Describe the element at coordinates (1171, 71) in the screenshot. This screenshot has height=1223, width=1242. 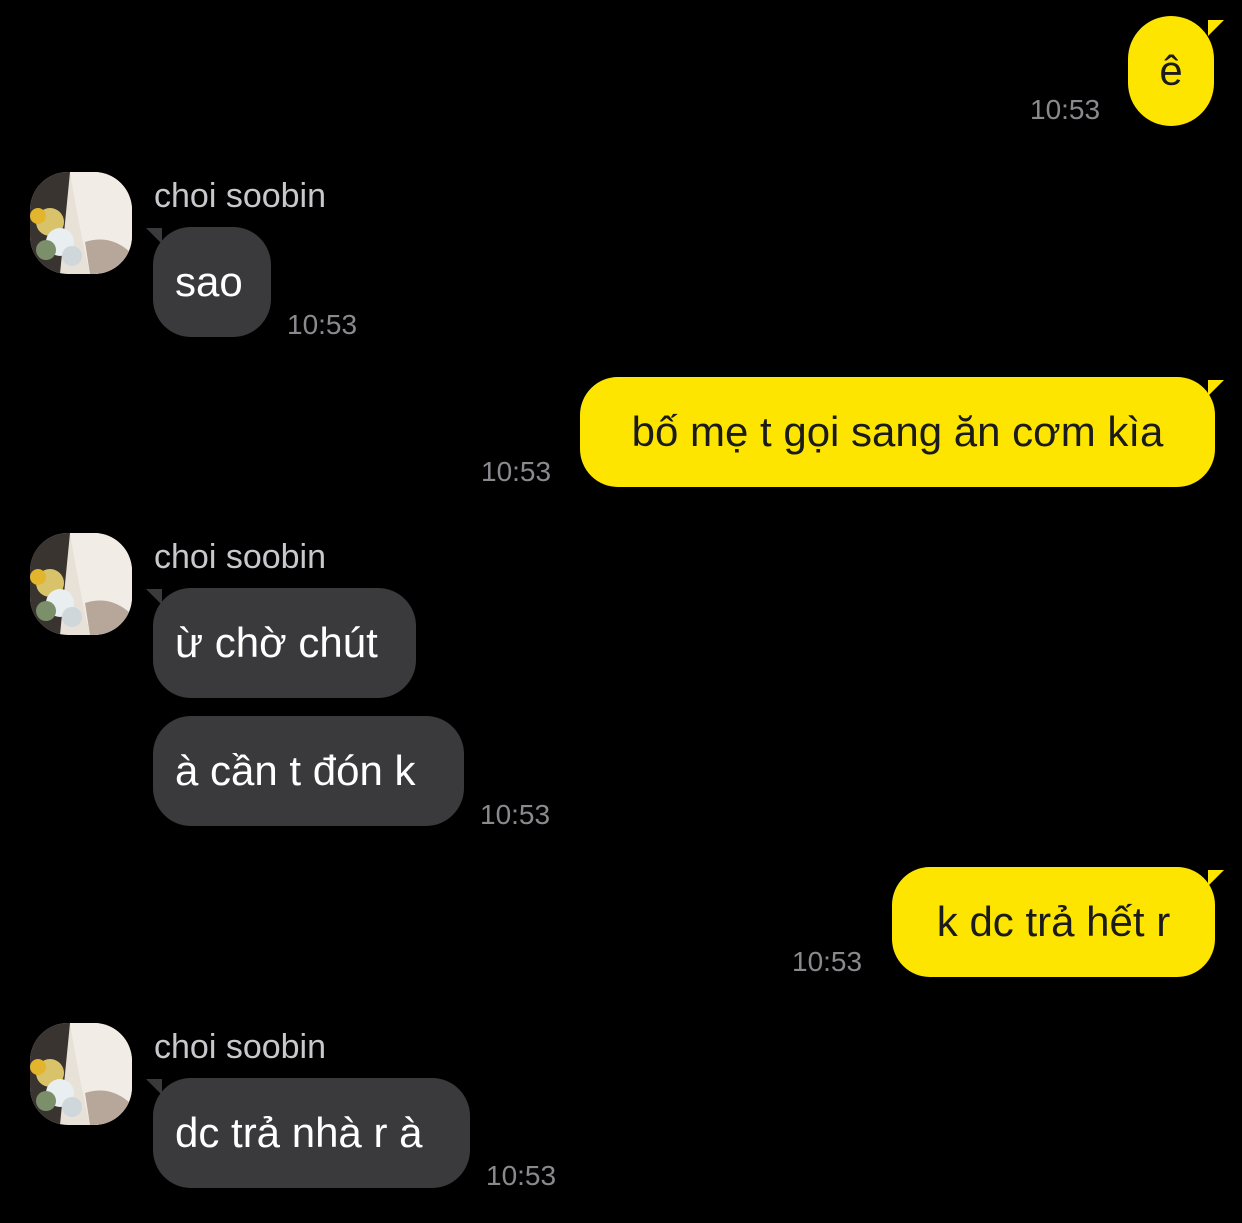
I see `outgoing-message-bubble: ê` at that location.